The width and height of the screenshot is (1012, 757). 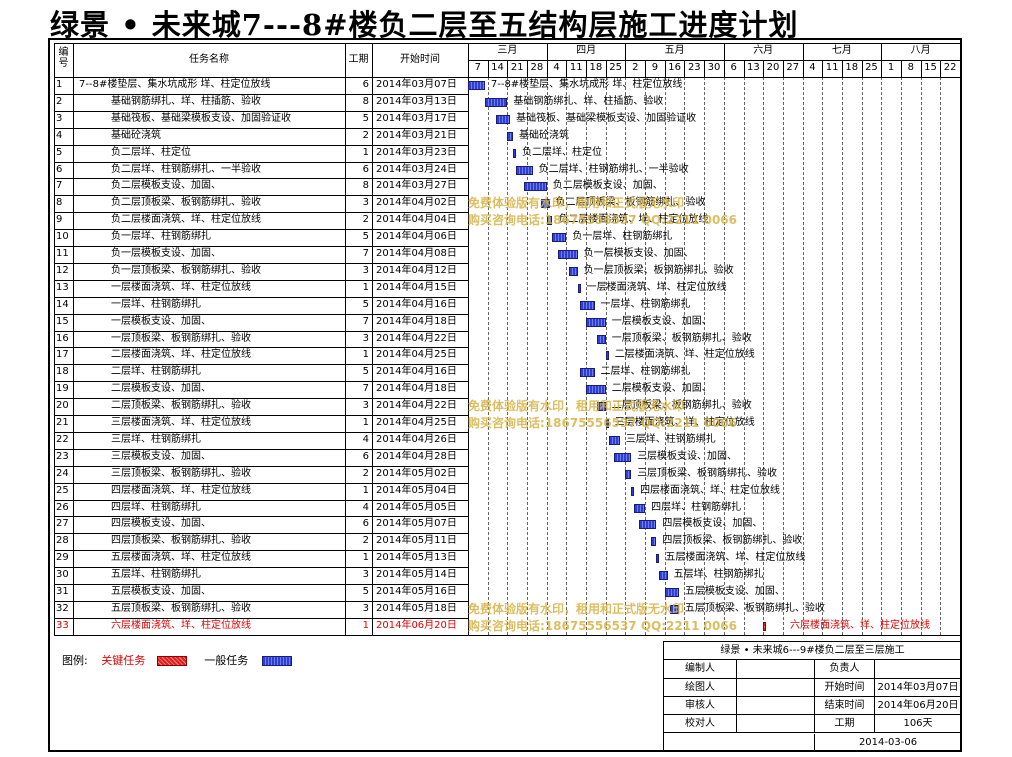 What do you see at coordinates (645, 372) in the screenshot?
I see `task-bar-label: 二层垟、柱钢筋绑扎` at bounding box center [645, 372].